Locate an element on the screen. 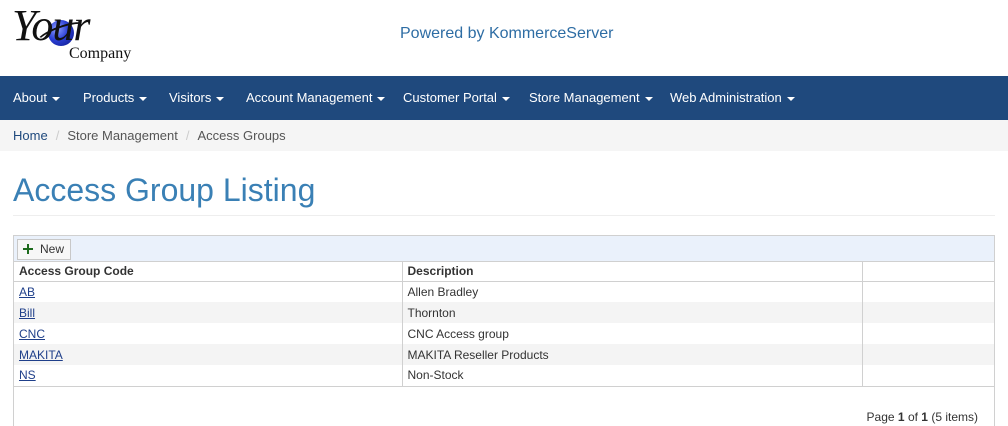  company-logo: Your Company is located at coordinates (77, 35).